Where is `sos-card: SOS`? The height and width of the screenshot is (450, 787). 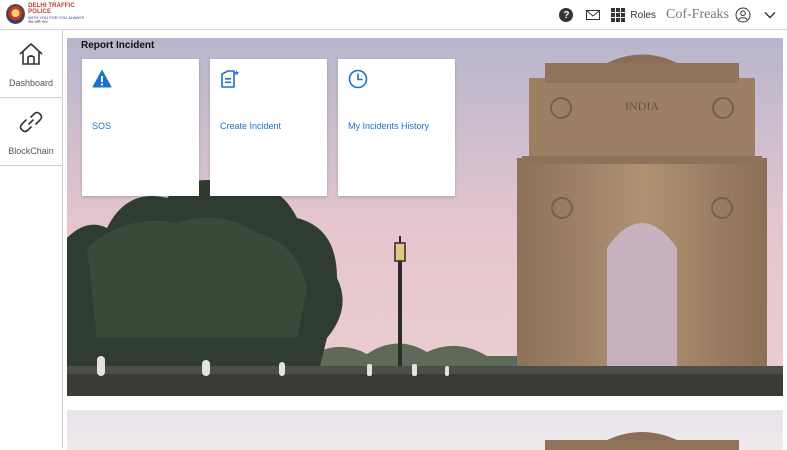 sos-card: SOS is located at coordinates (140, 127).